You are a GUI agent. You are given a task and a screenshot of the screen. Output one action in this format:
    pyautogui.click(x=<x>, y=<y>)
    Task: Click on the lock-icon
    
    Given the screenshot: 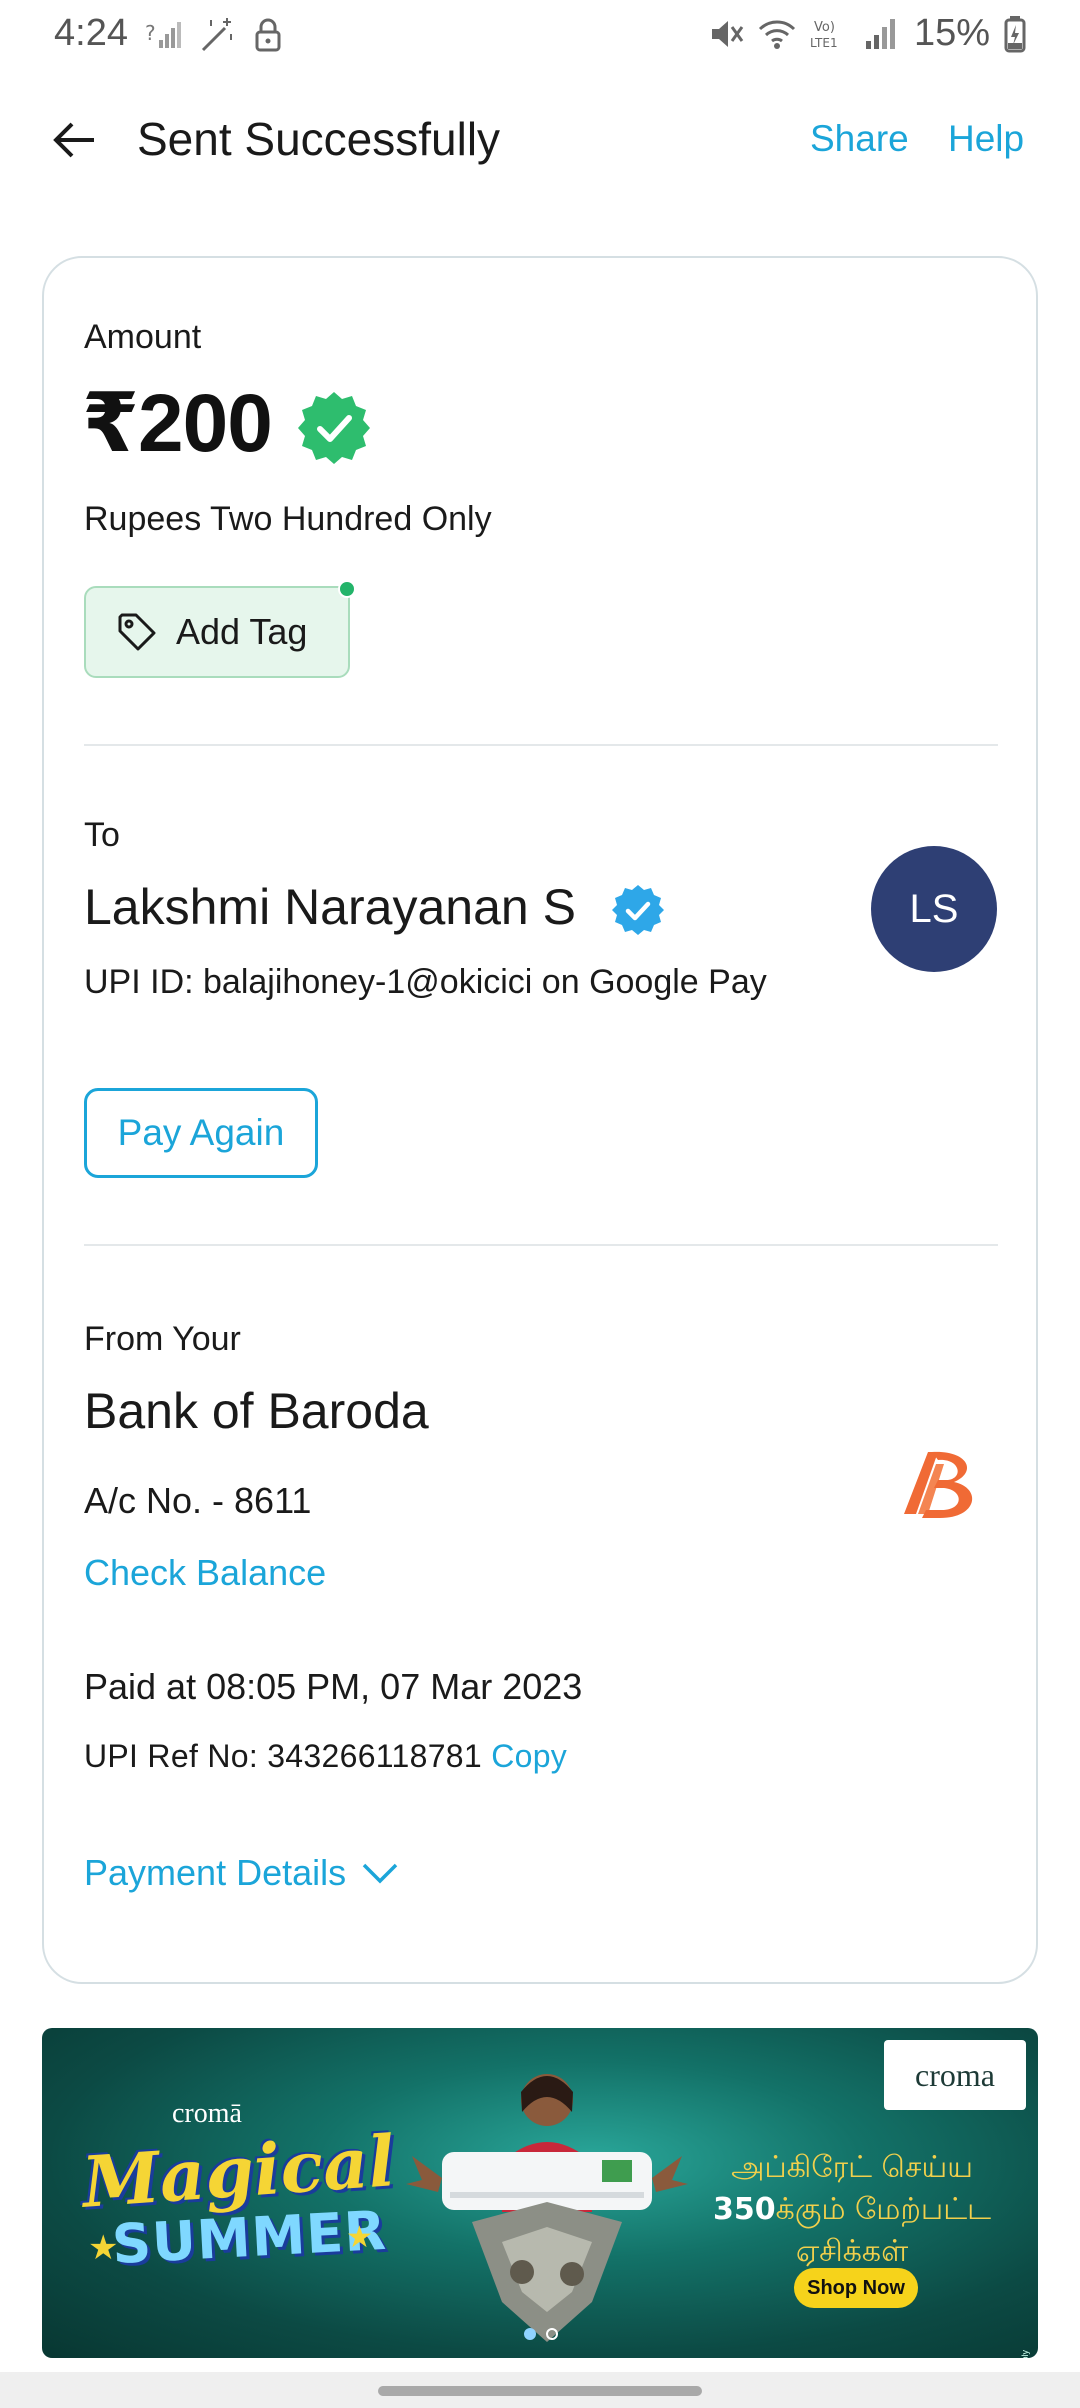 What is the action you would take?
    pyautogui.click(x=268, y=35)
    